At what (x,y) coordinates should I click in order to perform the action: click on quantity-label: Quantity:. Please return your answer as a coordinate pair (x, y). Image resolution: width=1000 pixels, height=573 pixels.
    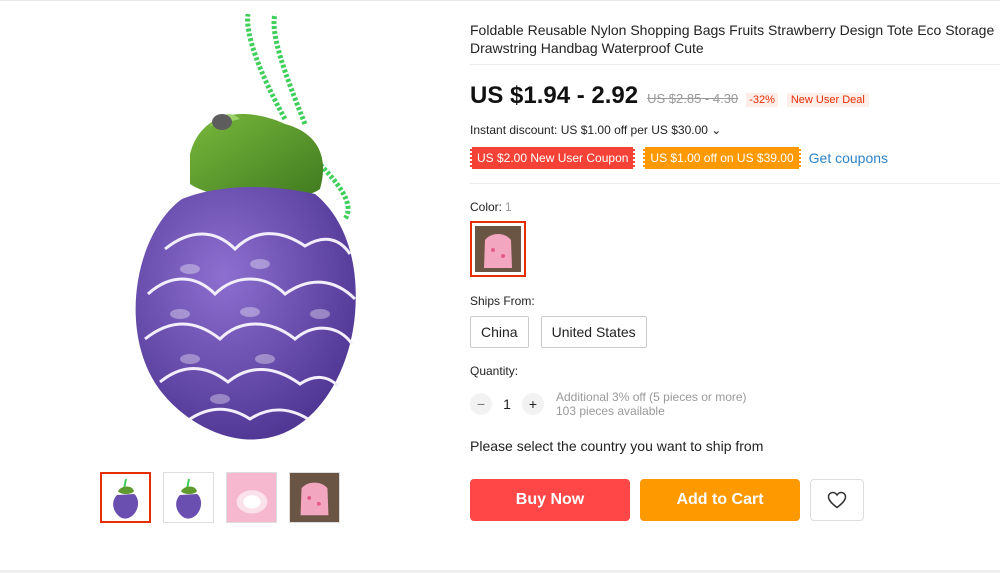
    Looking at the image, I should click on (494, 371).